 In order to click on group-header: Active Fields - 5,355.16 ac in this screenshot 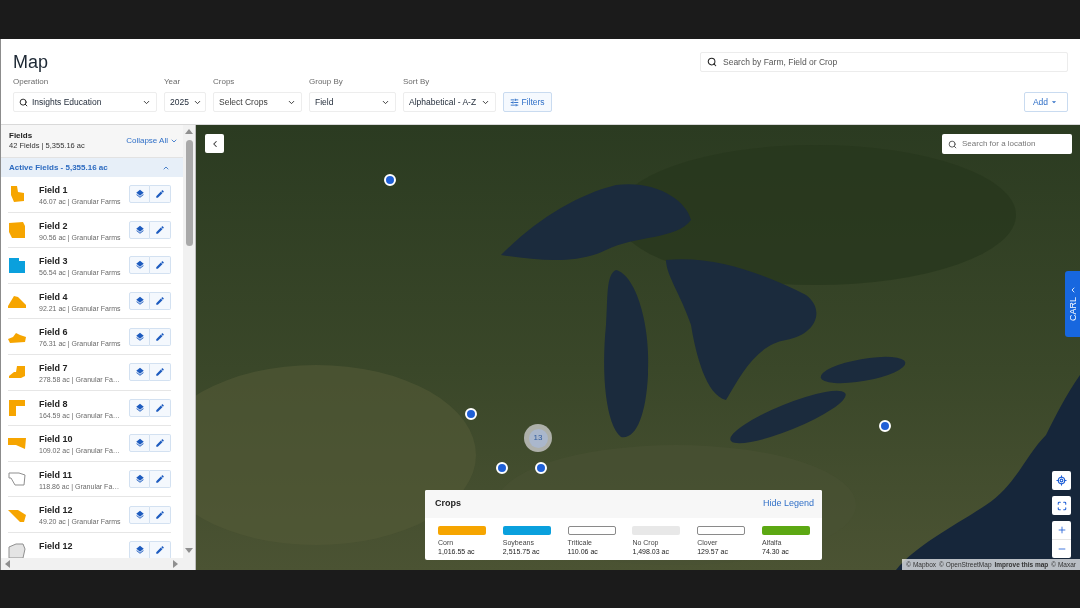, I will do `click(92, 167)`.